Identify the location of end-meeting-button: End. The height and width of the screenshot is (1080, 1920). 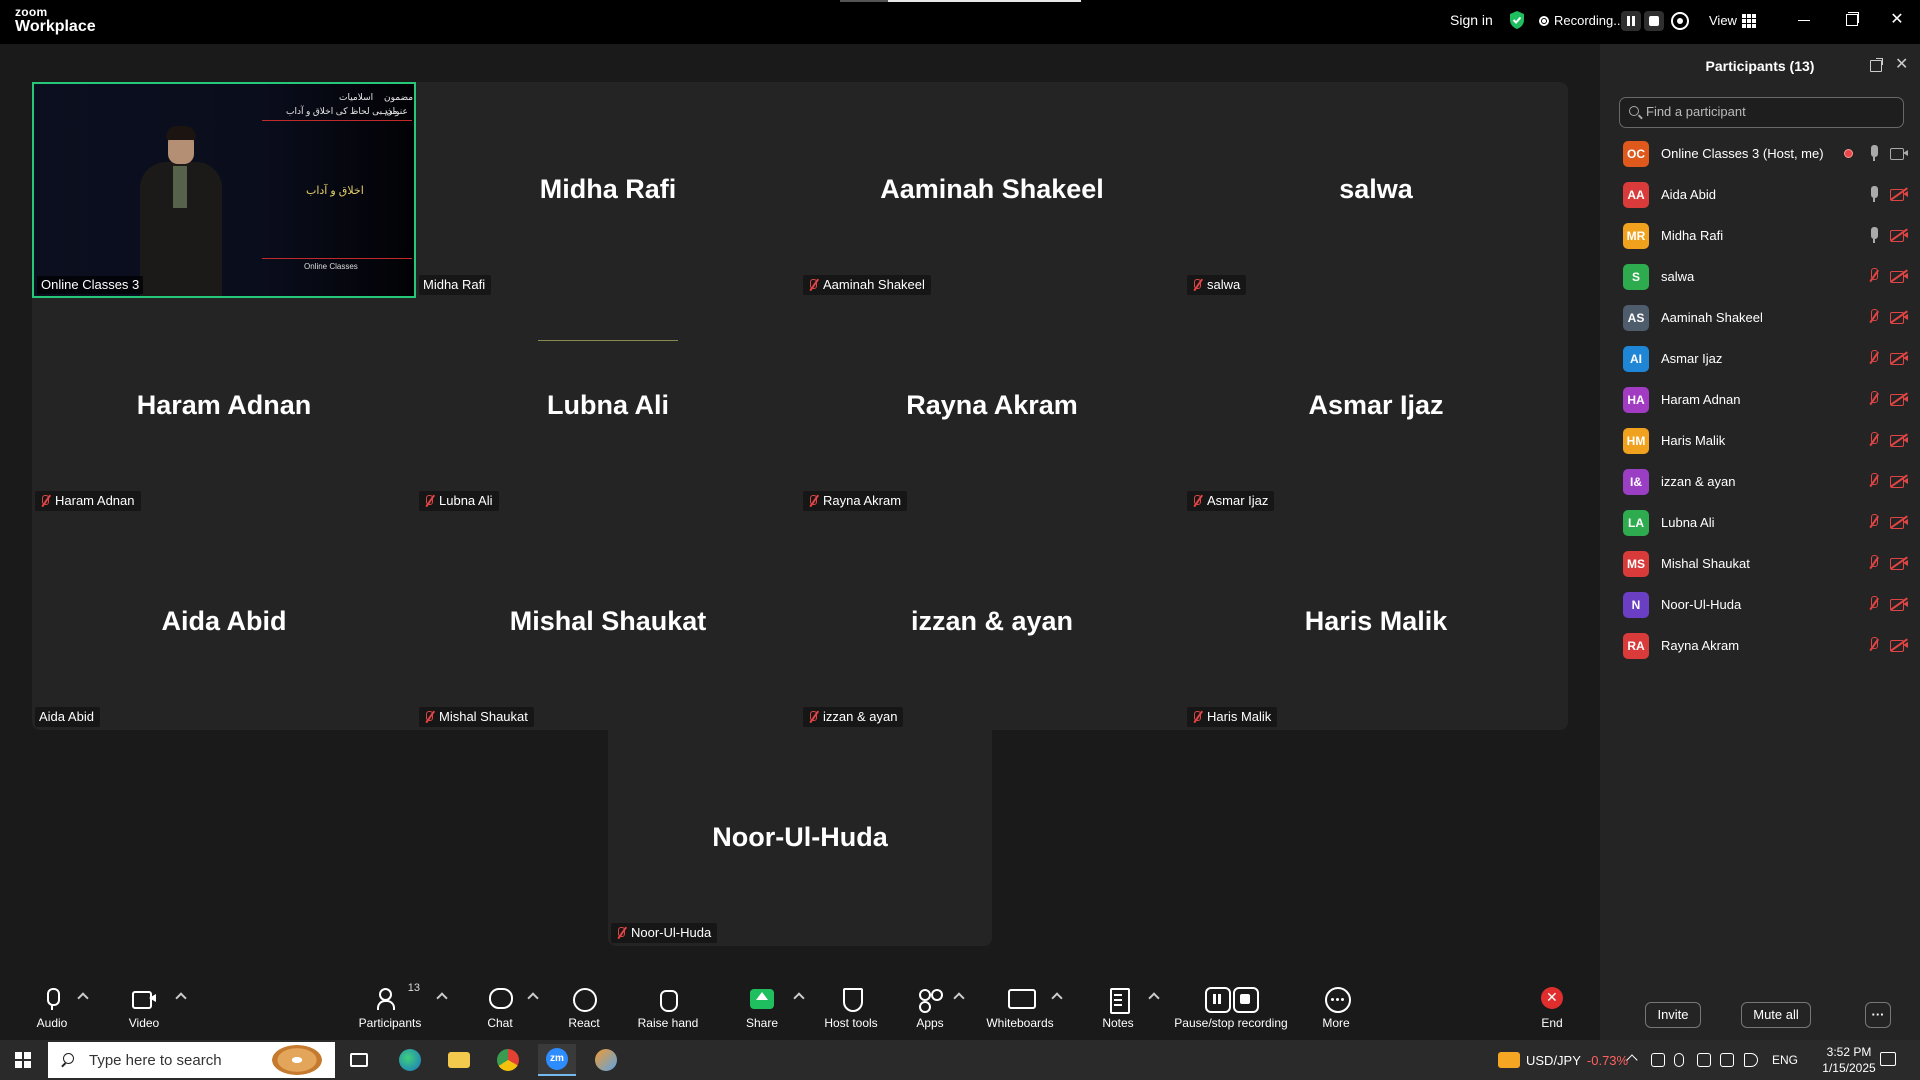
(1552, 1011).